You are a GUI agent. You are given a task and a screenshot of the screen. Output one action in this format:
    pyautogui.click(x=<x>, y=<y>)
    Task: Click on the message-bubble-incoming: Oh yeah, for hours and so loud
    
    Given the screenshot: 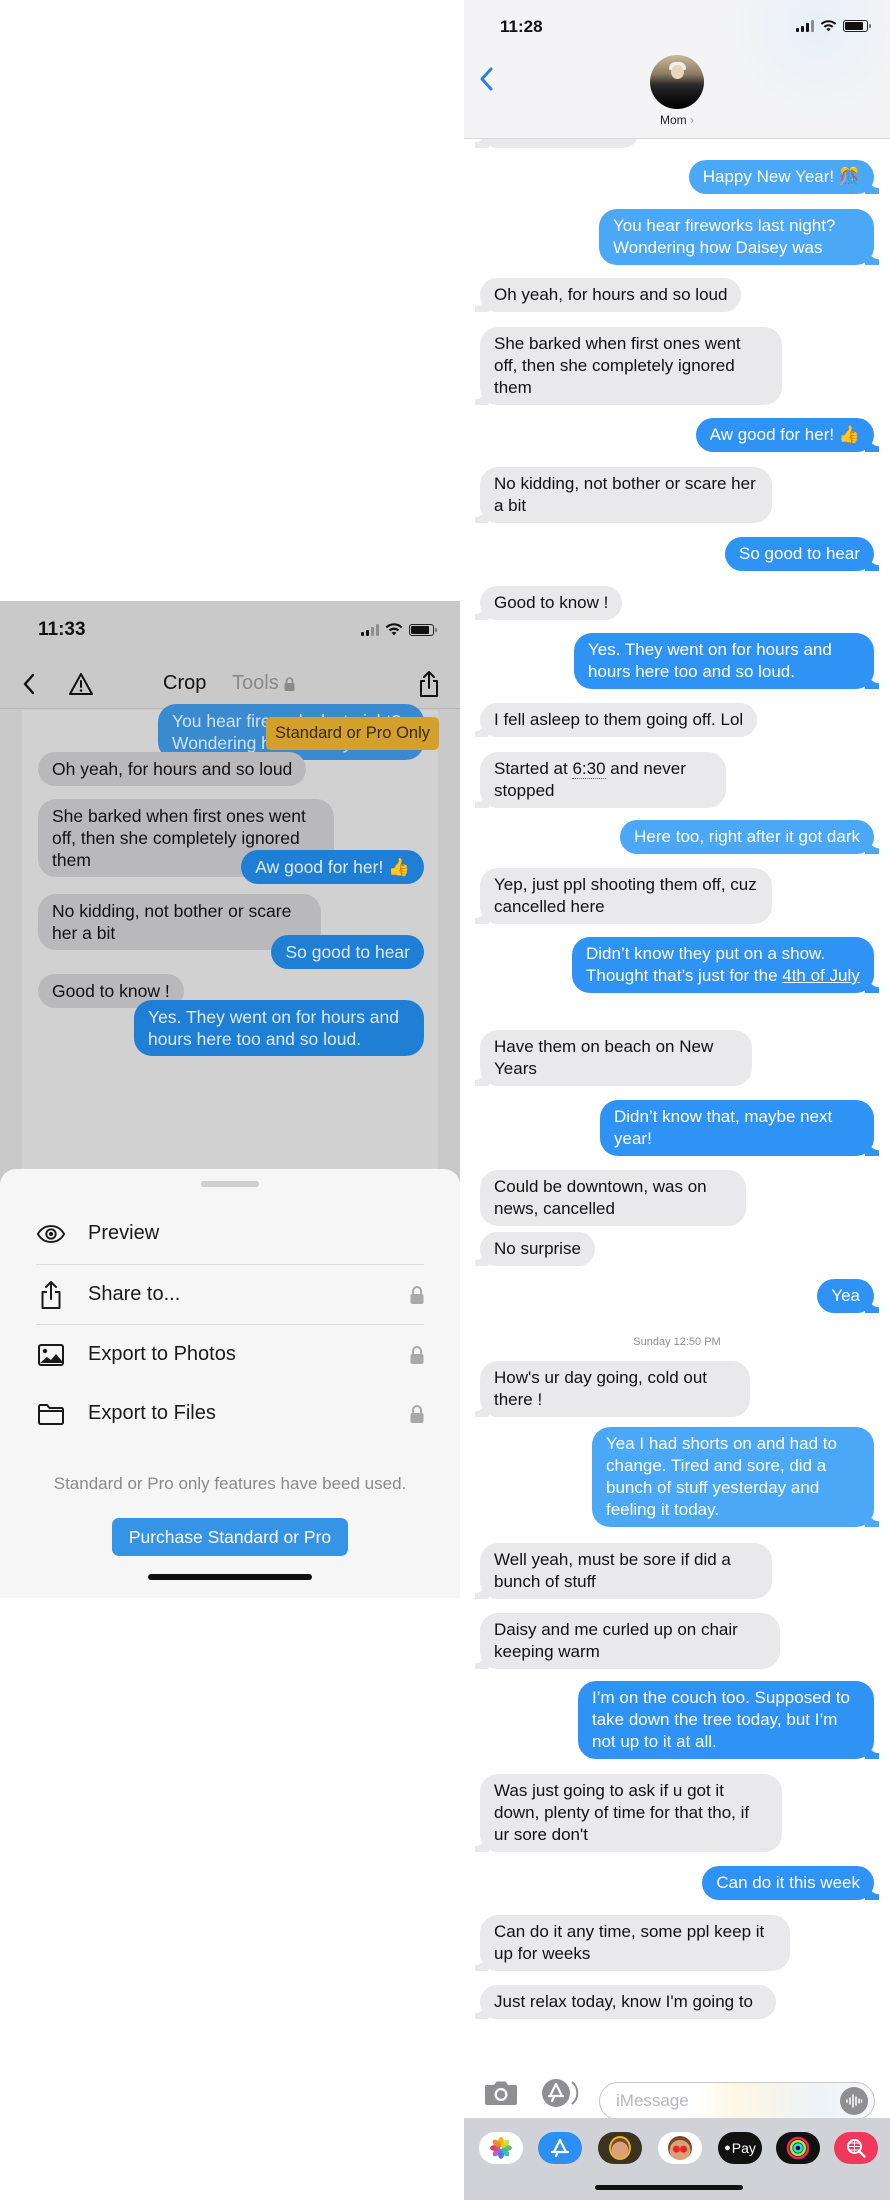 What is the action you would take?
    pyautogui.click(x=172, y=769)
    